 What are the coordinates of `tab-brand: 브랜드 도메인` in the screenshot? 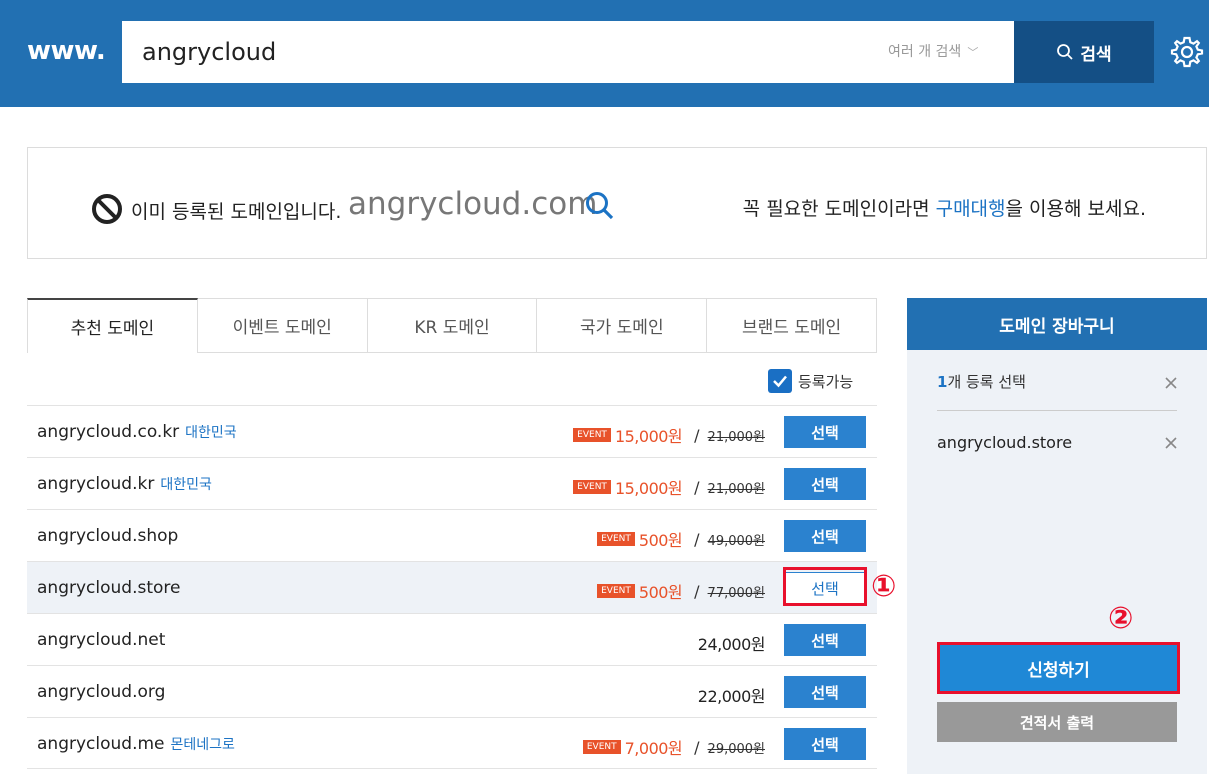 It's located at (792, 325).